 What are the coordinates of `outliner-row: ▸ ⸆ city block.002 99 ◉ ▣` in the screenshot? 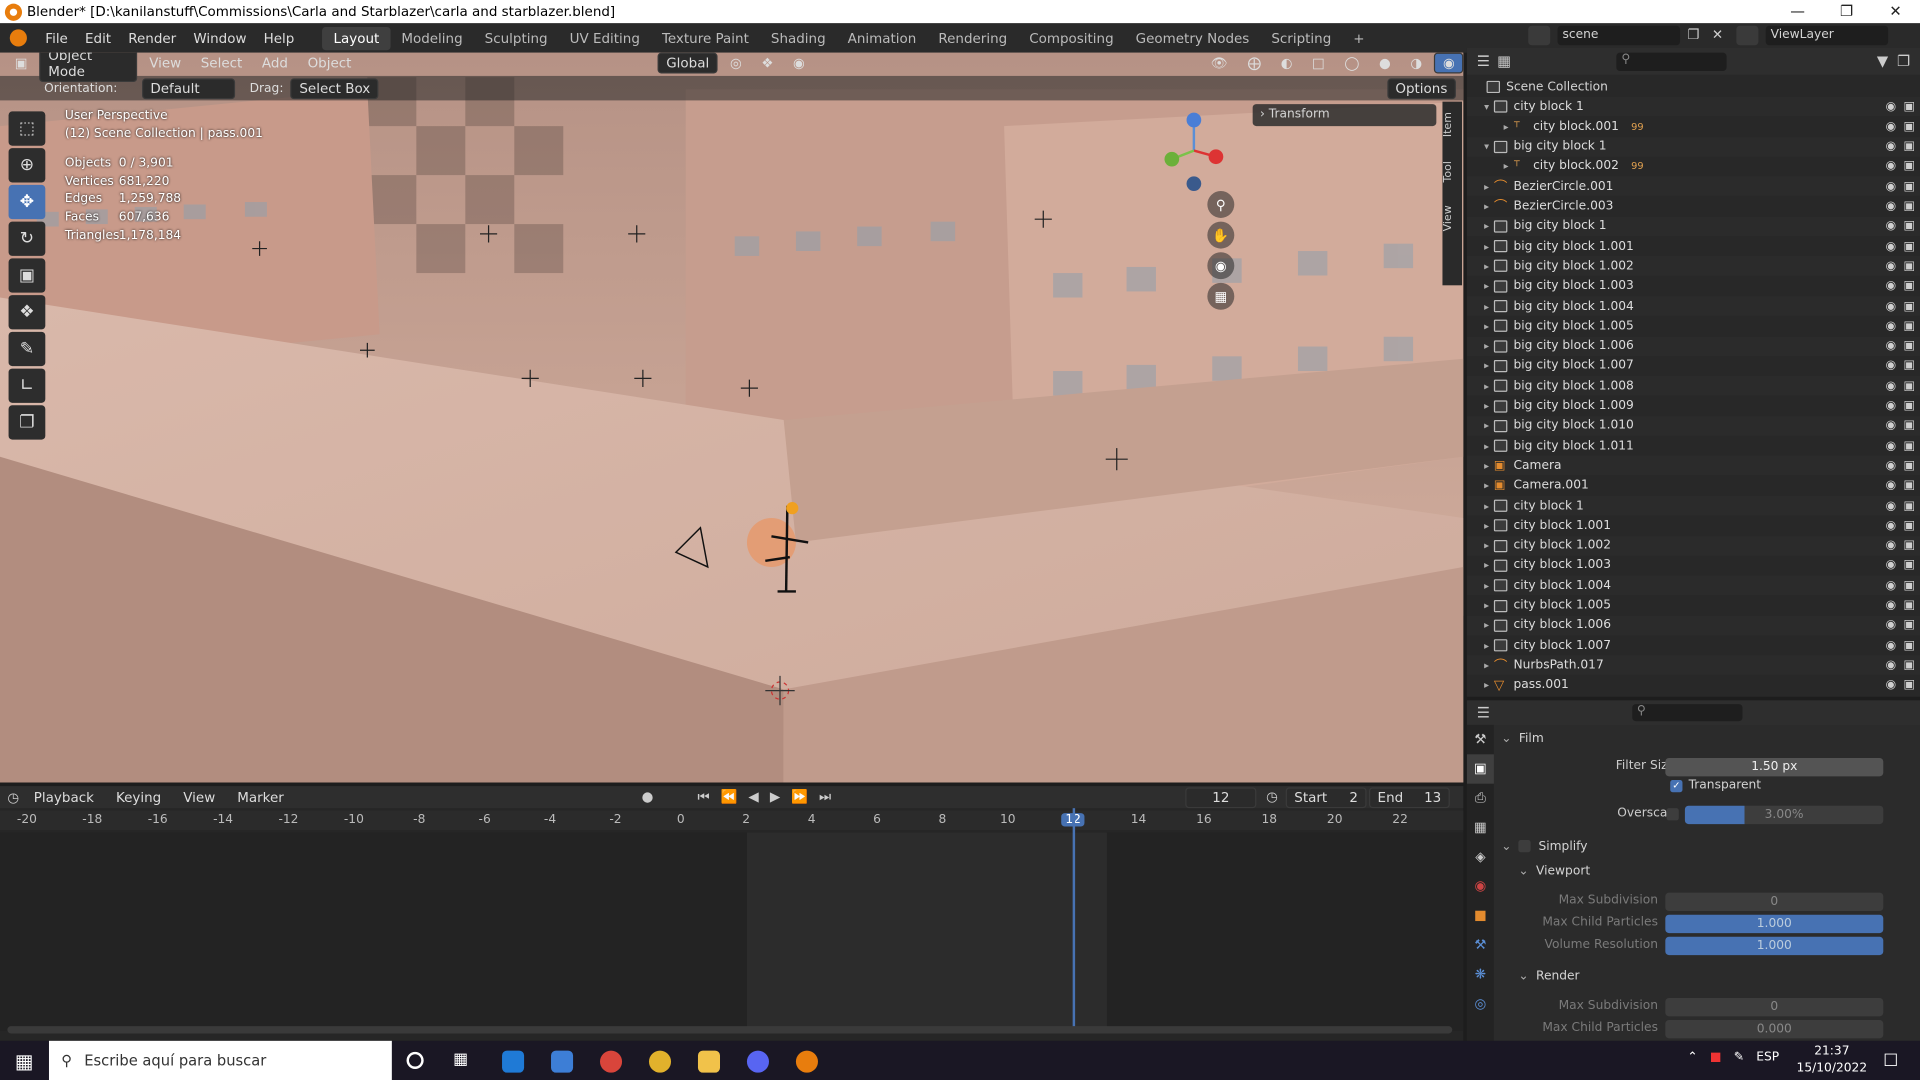 It's located at (1693, 167).